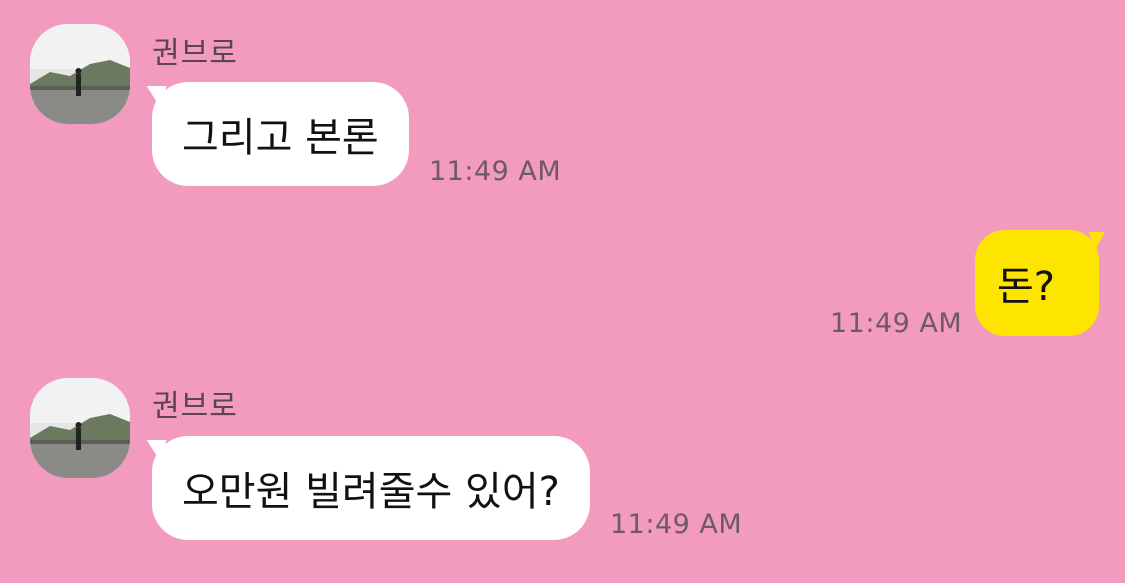  I want to click on message-text: 돈?, so click(1026, 287).